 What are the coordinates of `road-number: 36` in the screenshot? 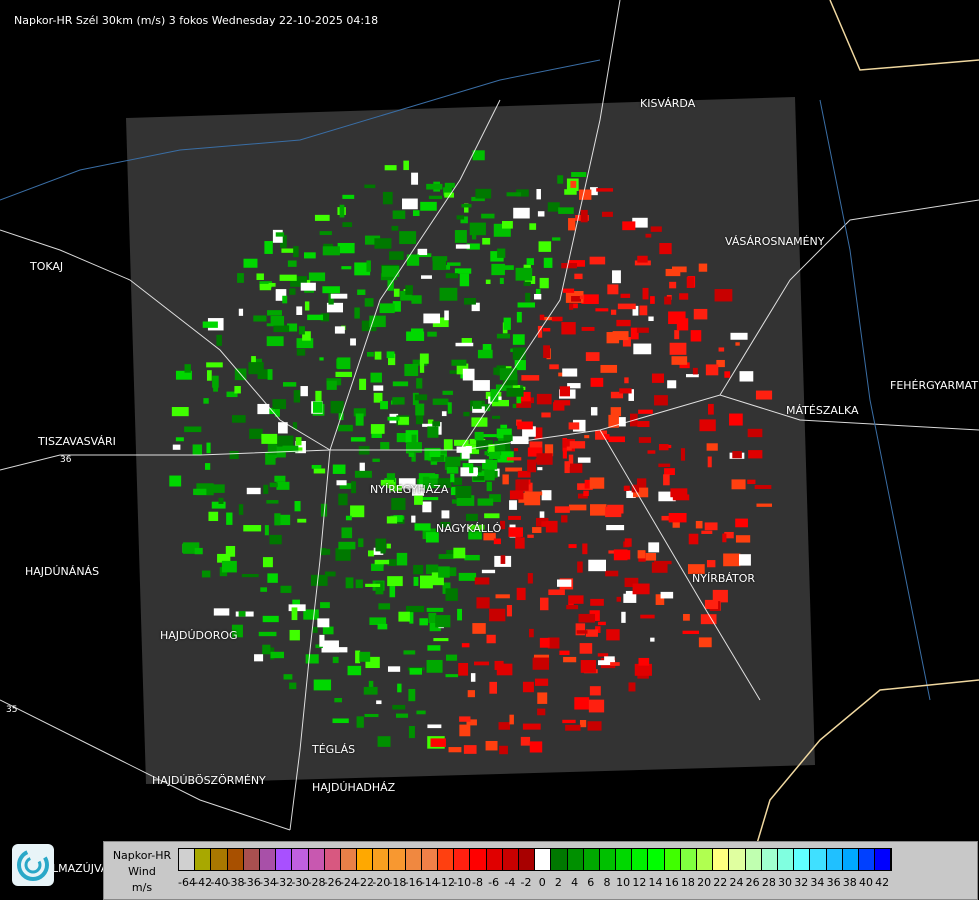 It's located at (66, 460).